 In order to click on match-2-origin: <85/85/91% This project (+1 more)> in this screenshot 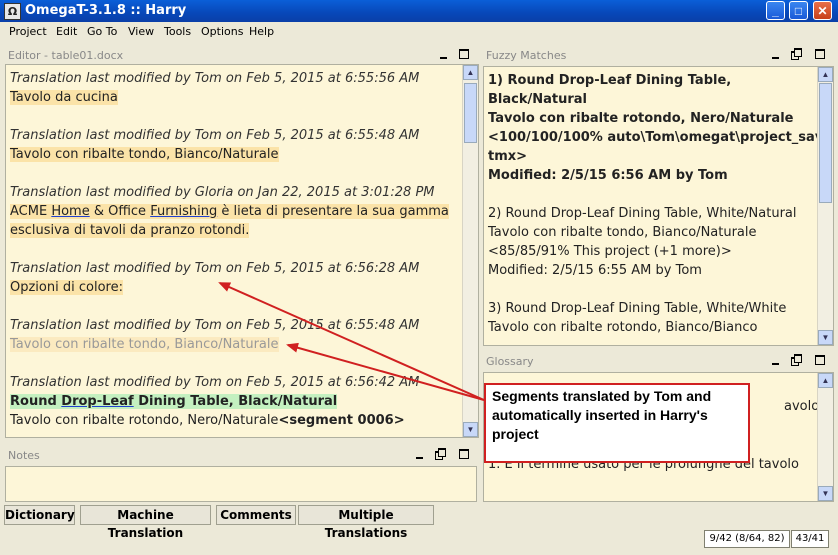, I will do `click(610, 251)`.